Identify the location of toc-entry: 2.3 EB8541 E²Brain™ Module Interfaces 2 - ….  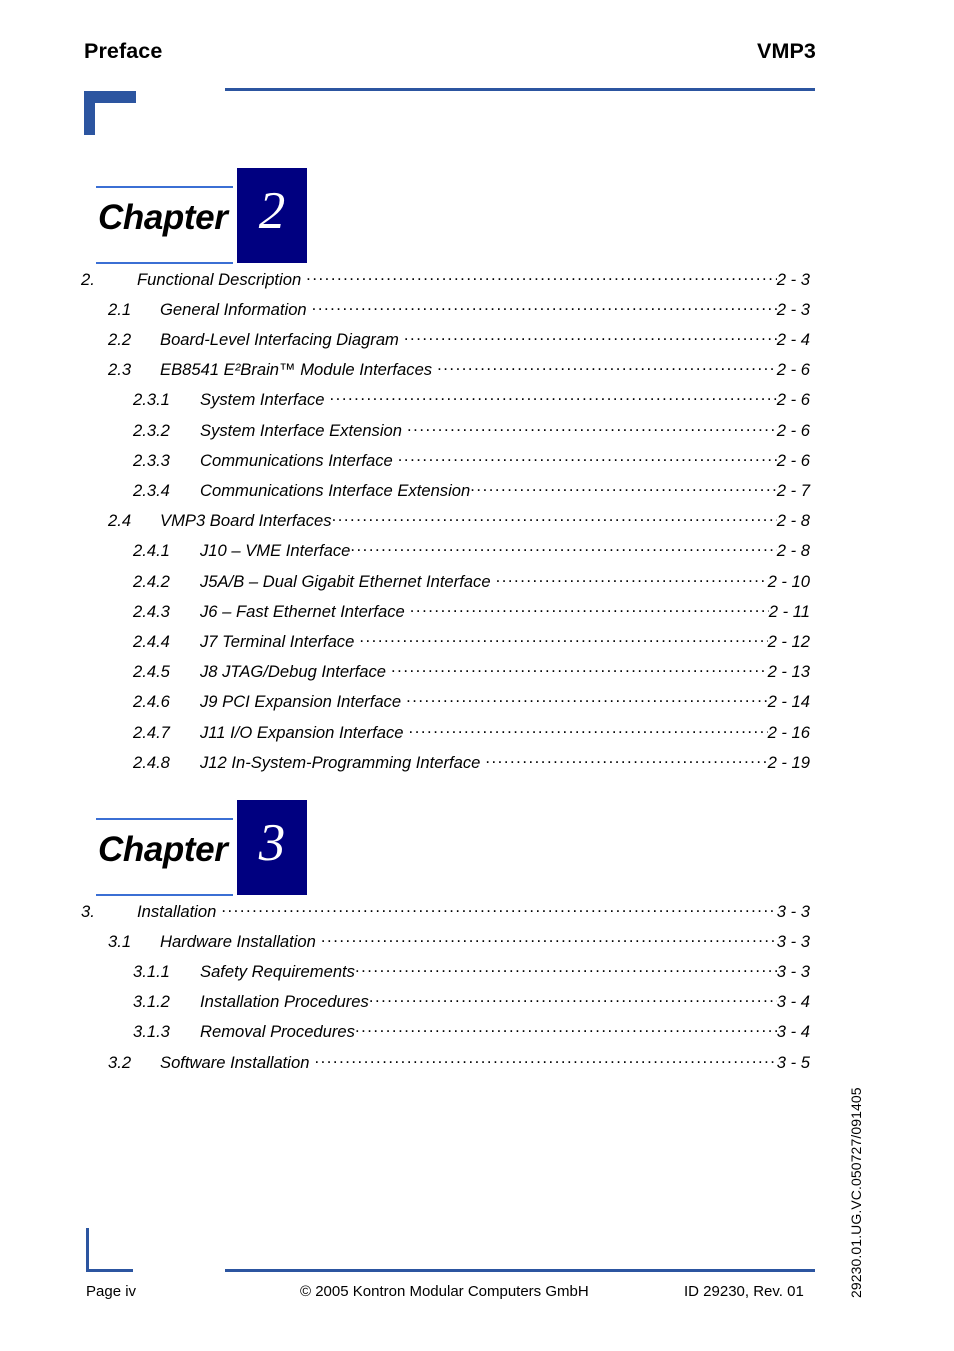
(459, 374).